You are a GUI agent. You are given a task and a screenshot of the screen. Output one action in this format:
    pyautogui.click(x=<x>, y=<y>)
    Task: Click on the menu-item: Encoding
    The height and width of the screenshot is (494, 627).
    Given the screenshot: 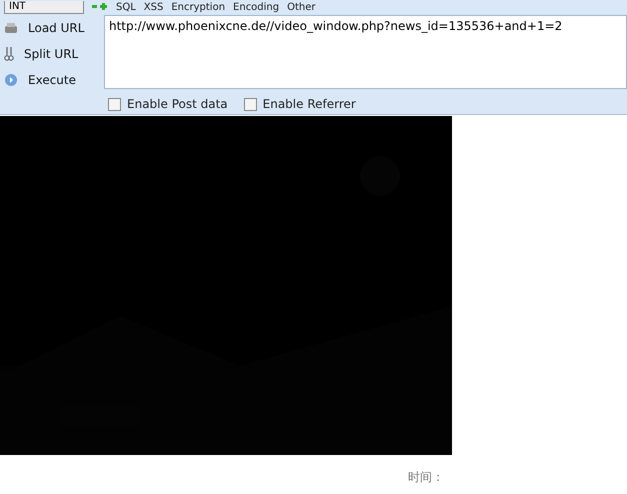 What is the action you would take?
    pyautogui.click(x=256, y=7)
    